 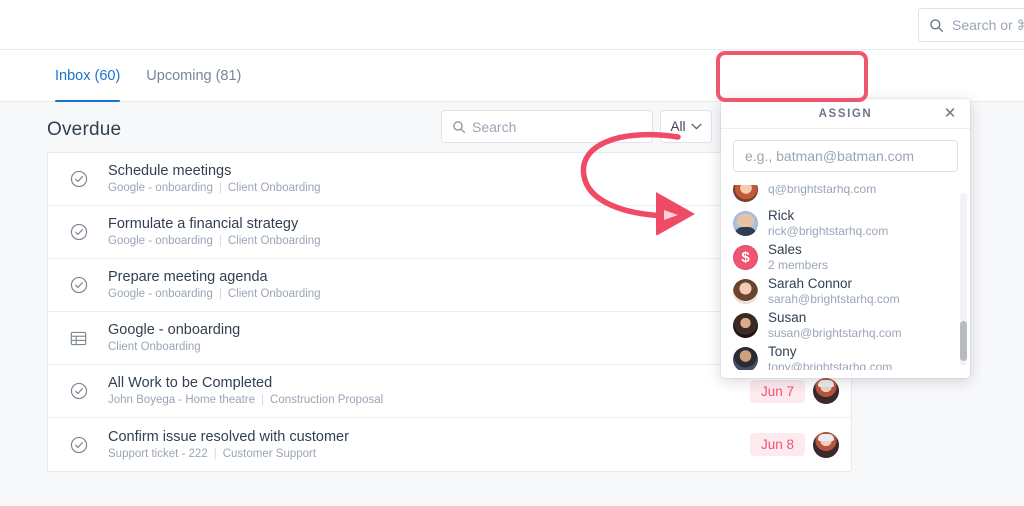 What do you see at coordinates (158, 453) in the screenshot?
I see `task-project: Support ticket - 222` at bounding box center [158, 453].